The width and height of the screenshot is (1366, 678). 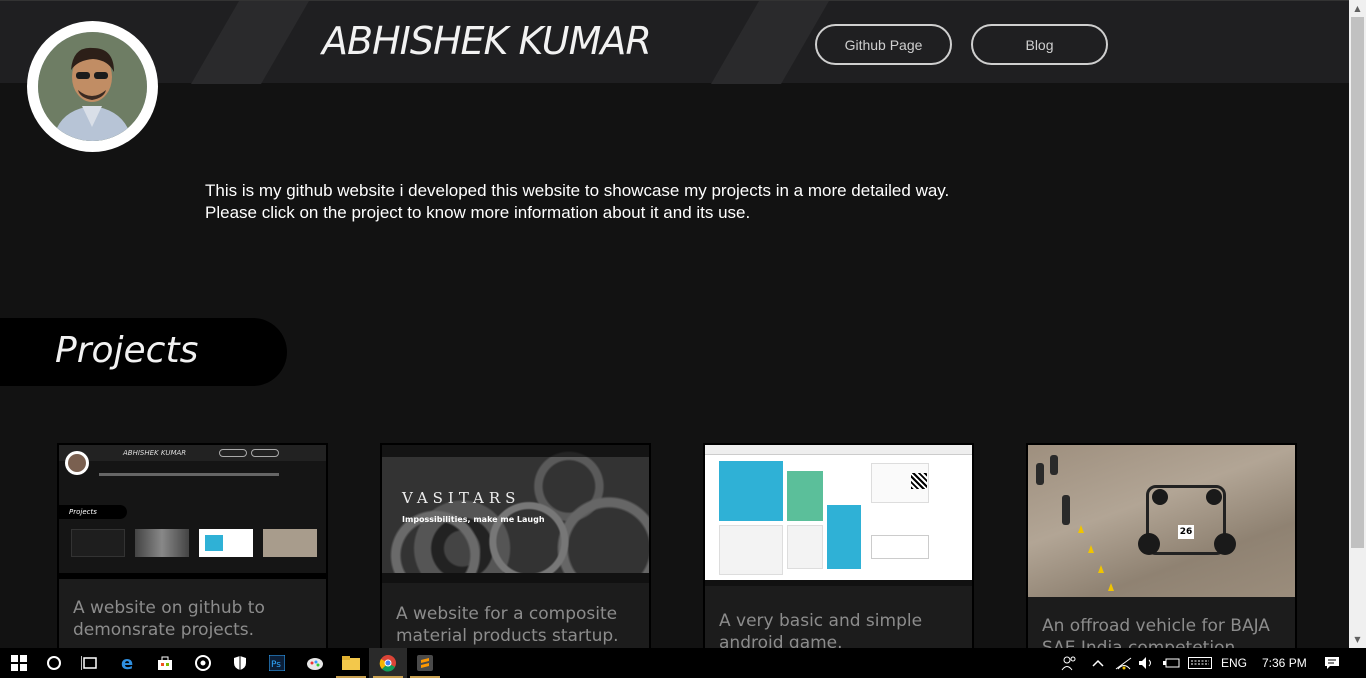 I want to click on photoshop-icon: Ps, so click(x=277, y=663).